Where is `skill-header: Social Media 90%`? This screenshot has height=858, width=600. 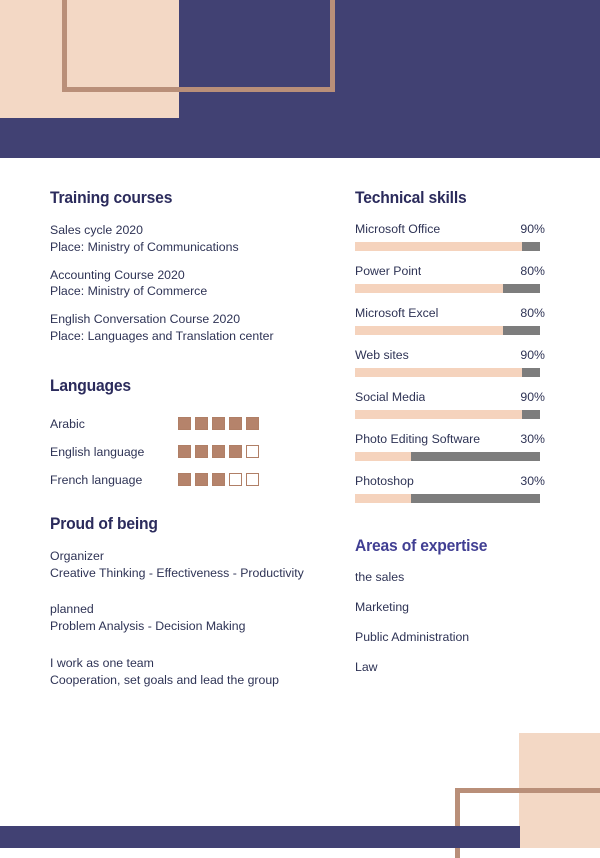
skill-header: Social Media 90% is located at coordinates (450, 397).